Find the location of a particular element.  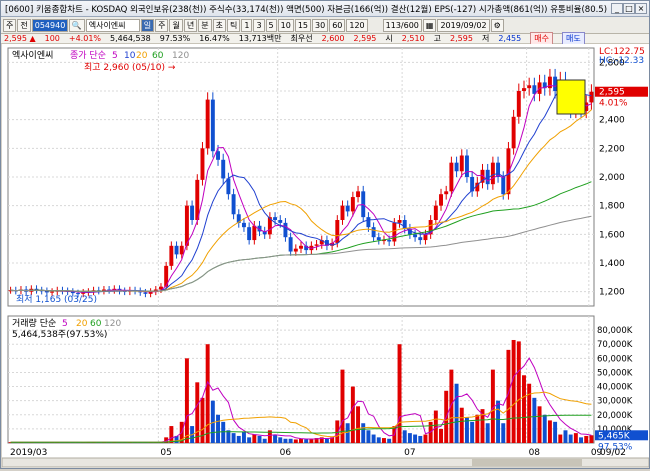

interval-15: 15 is located at coordinates (302, 25).